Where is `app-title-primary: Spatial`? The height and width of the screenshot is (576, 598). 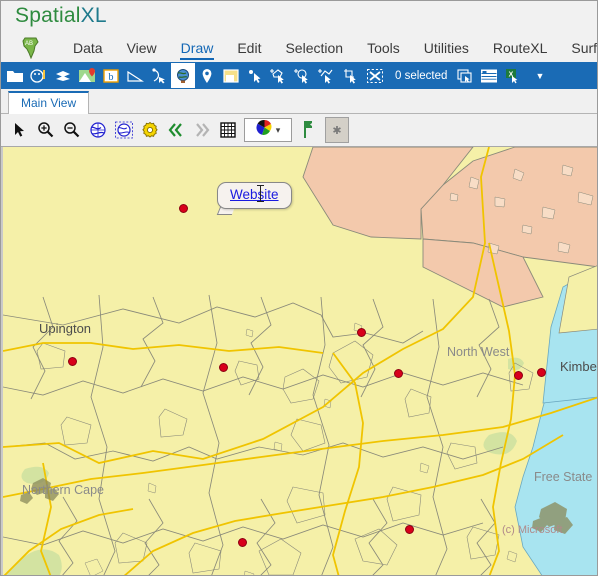
app-title-primary: Spatial is located at coordinates (48, 15).